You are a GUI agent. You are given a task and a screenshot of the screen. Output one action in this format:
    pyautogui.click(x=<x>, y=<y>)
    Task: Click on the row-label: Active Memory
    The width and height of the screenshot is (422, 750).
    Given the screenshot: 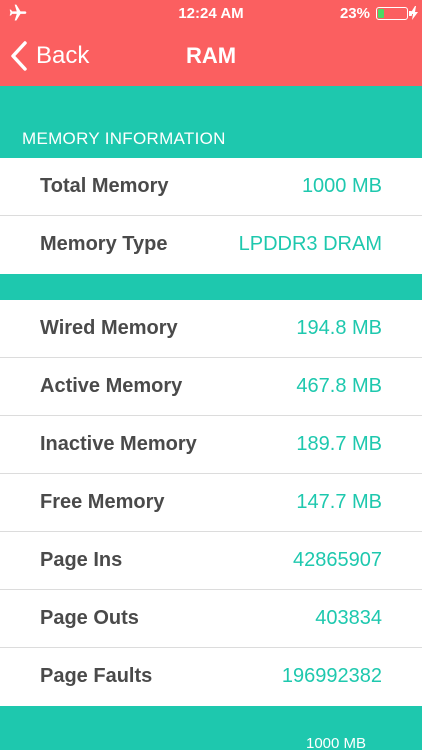 What is the action you would take?
    pyautogui.click(x=111, y=386)
    